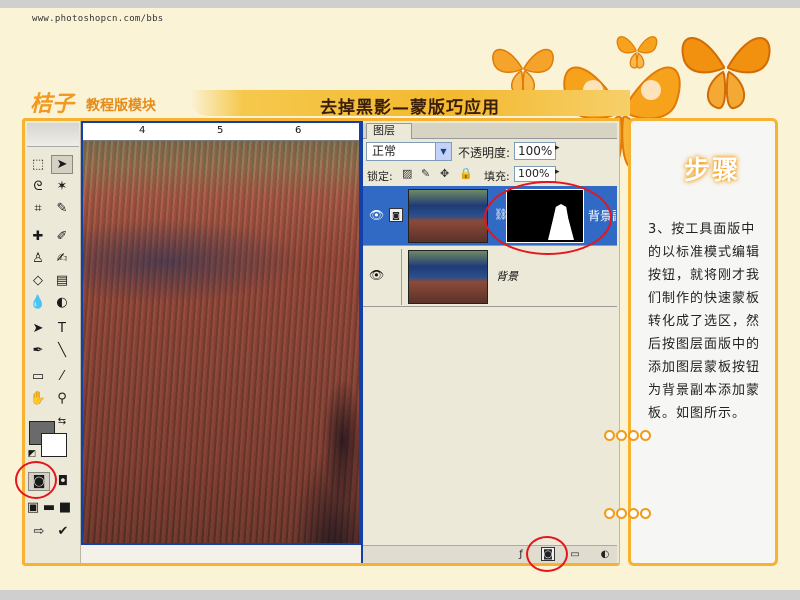 The width and height of the screenshot is (800, 600). What do you see at coordinates (62, 398) in the screenshot?
I see `zoom-tool-icon: ⚲` at bounding box center [62, 398].